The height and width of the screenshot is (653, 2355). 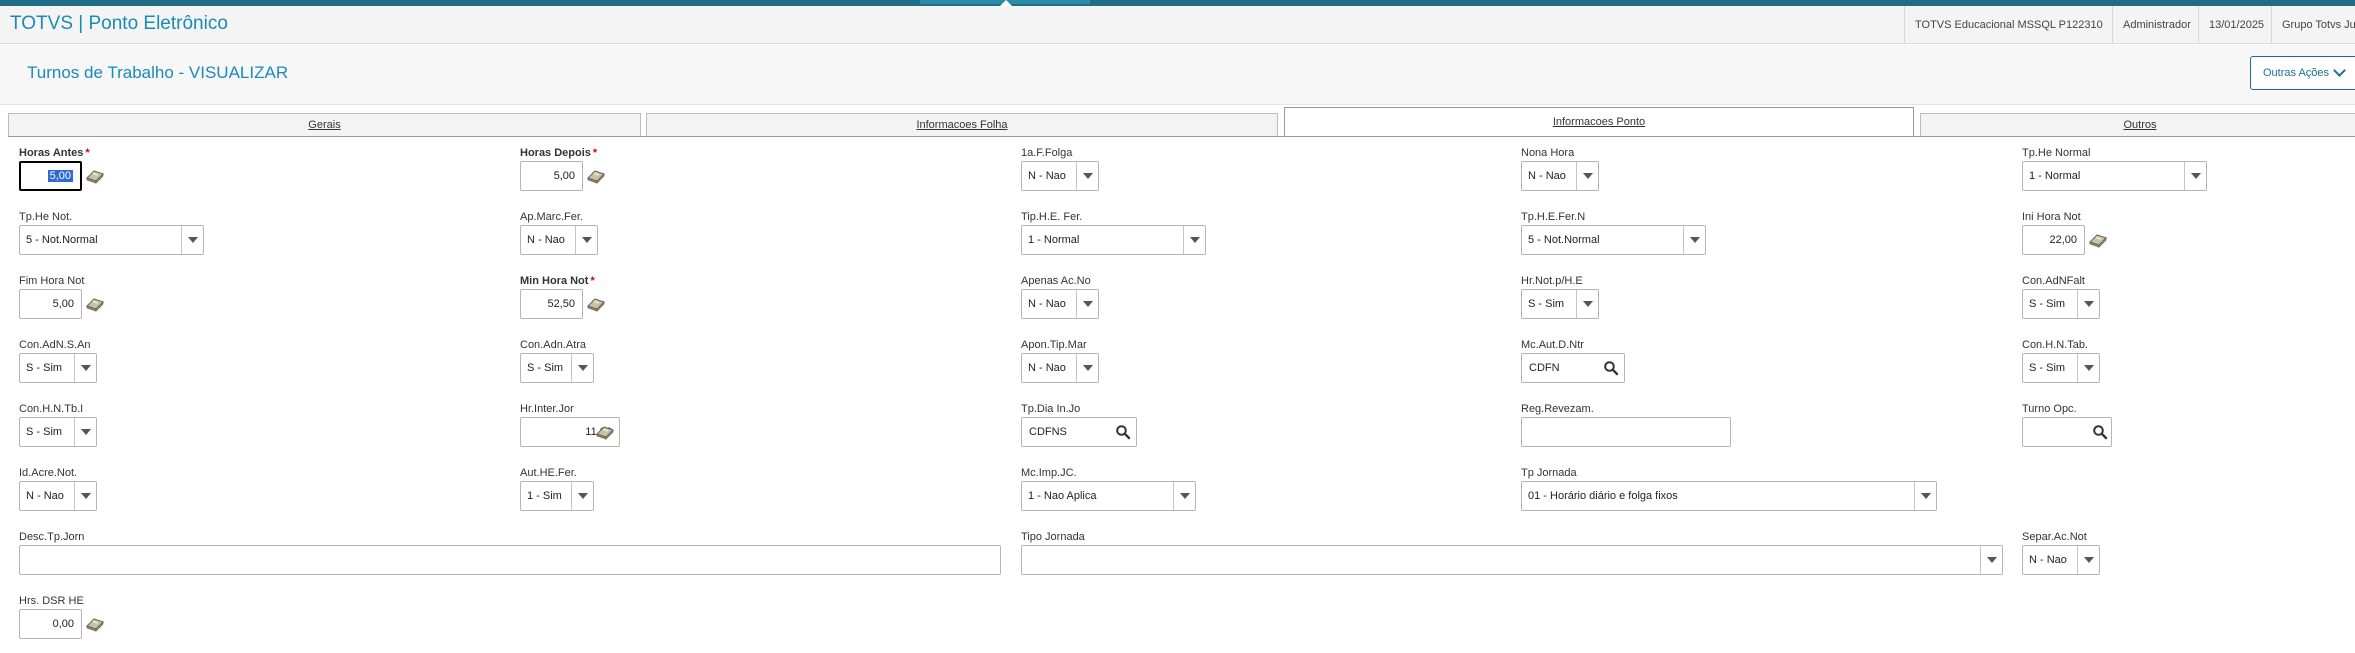 What do you see at coordinates (1599, 122) in the screenshot?
I see `tab-informacoes-ponto: Informacoes Ponto` at bounding box center [1599, 122].